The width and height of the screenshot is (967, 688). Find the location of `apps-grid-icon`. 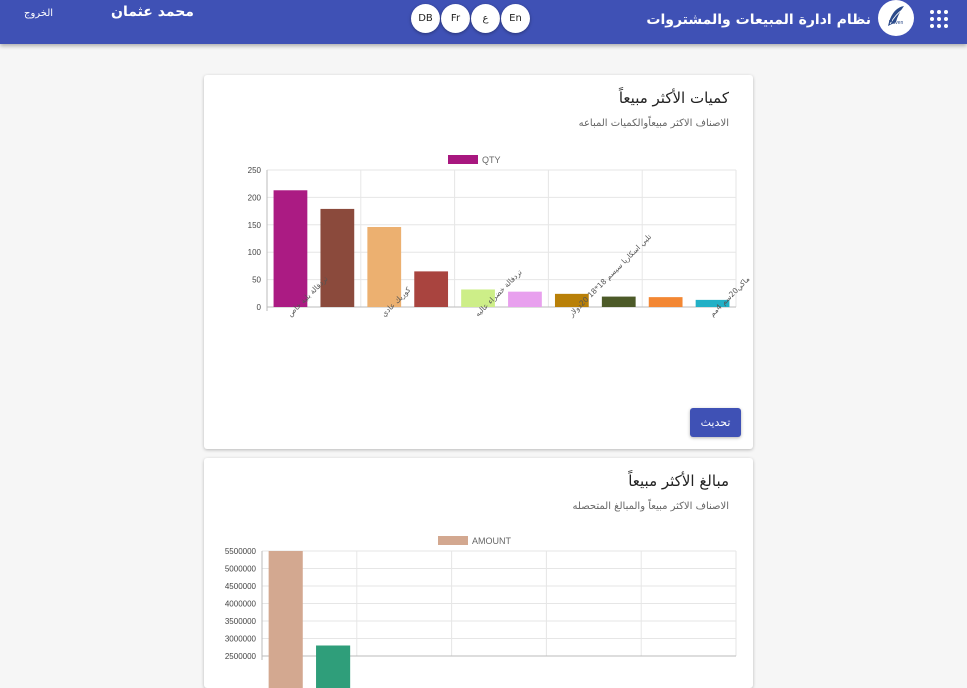

apps-grid-icon is located at coordinates (939, 19).